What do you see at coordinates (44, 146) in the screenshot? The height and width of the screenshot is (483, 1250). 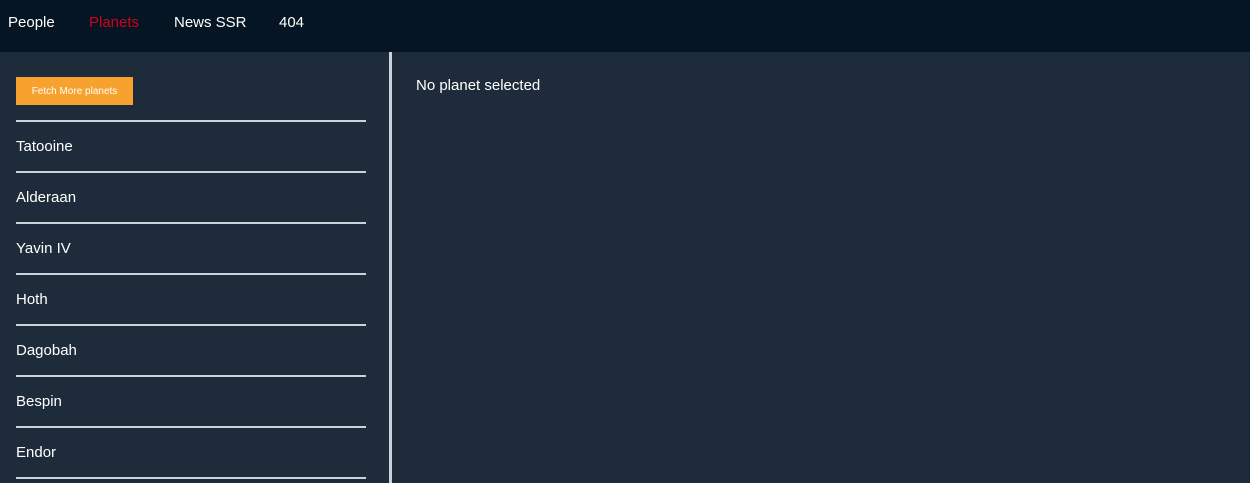 I see `planet-name: Tatooine` at bounding box center [44, 146].